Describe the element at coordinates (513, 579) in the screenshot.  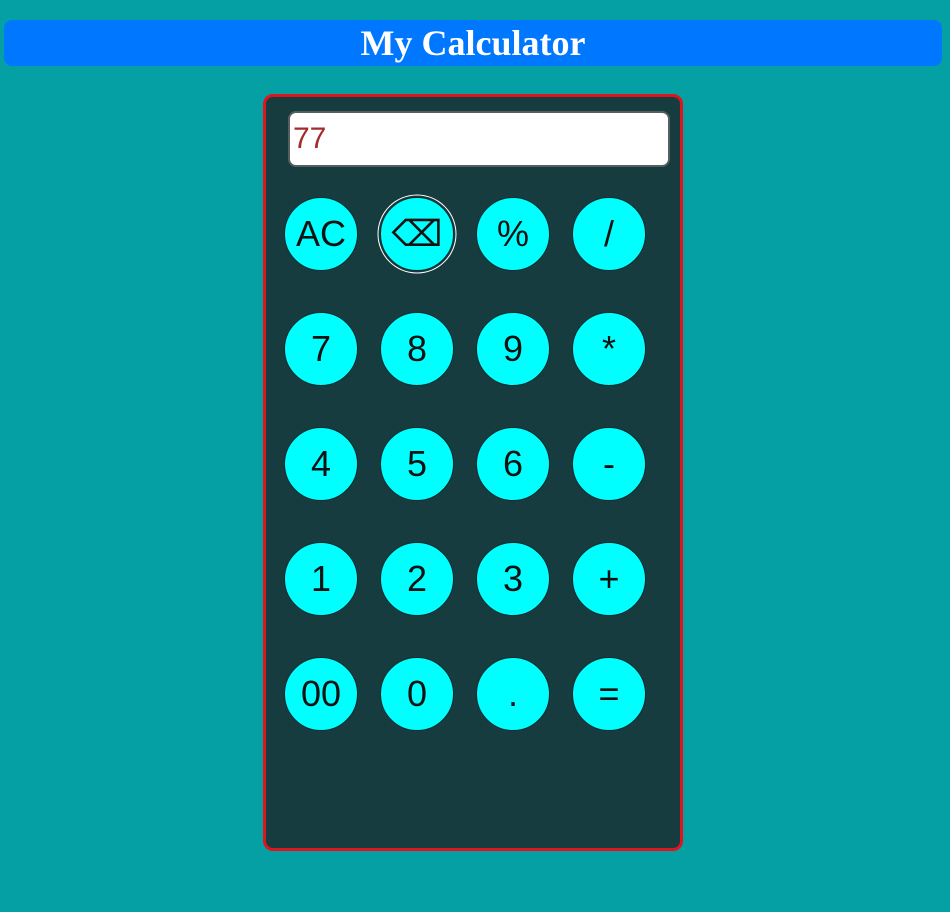
I see `digit-3-button: 3` at that location.